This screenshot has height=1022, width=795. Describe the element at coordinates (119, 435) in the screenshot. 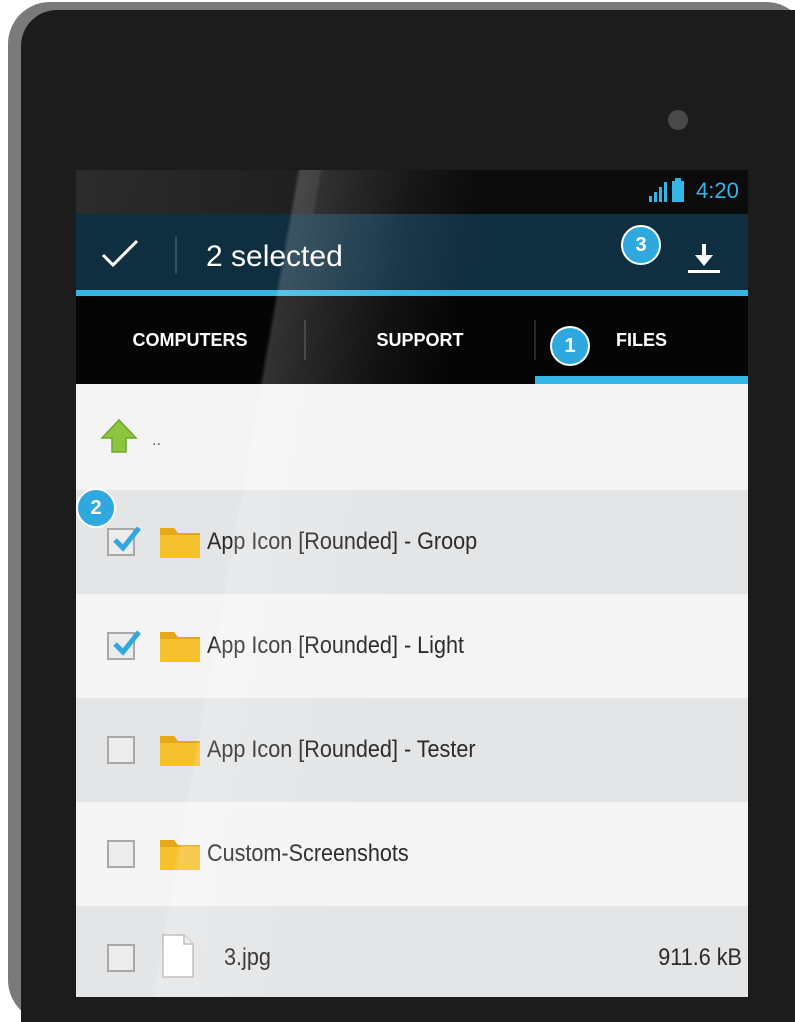

I see `folder-up-arrow-icon` at that location.